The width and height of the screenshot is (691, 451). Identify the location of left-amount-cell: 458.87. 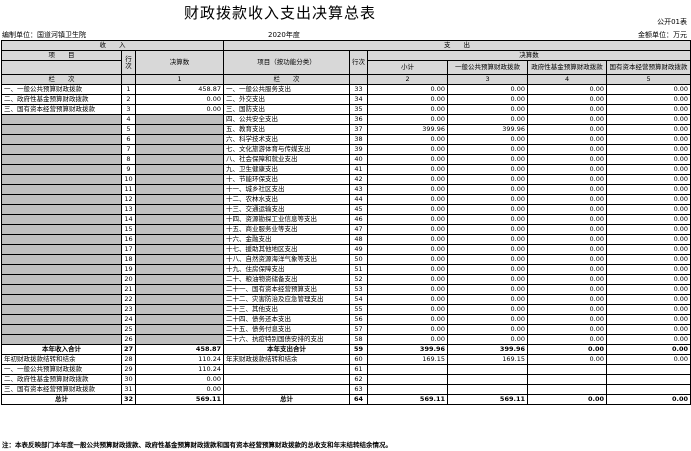
(179, 89).